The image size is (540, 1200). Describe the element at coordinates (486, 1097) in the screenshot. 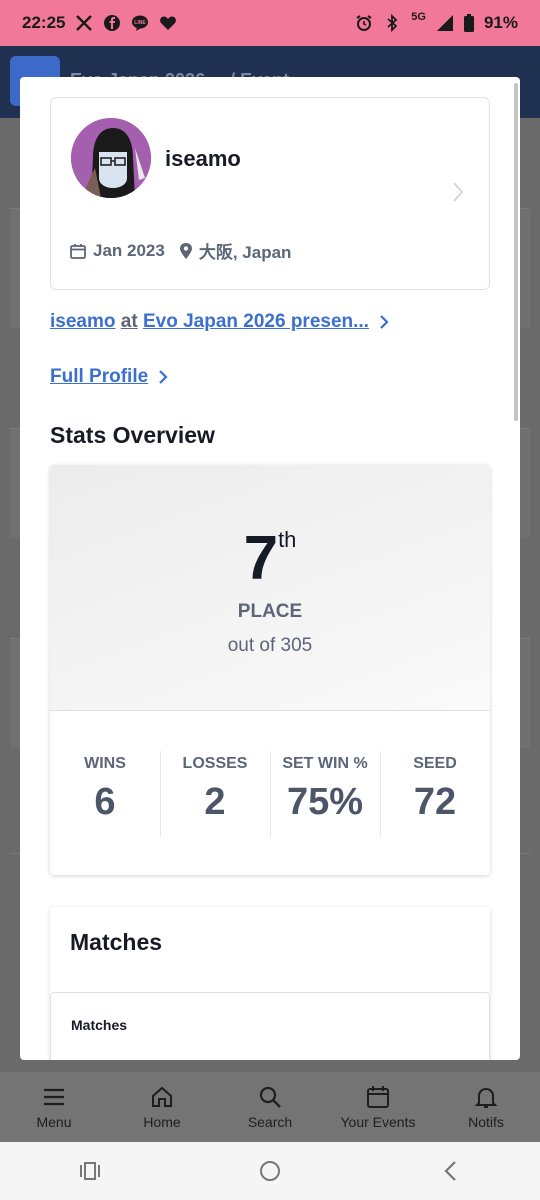

I see `bell-icon` at that location.